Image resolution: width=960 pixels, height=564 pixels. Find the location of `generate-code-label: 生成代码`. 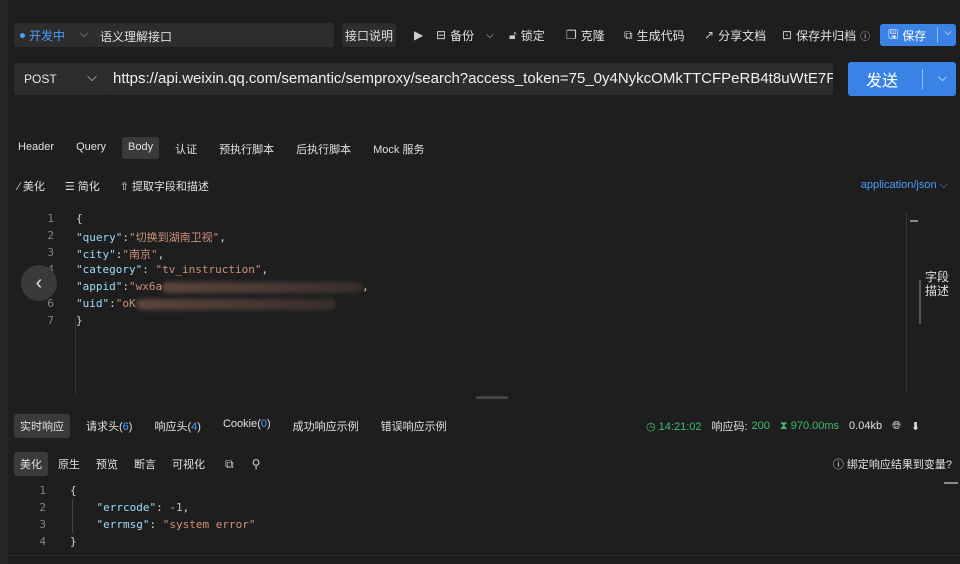

generate-code-label: 生成代码 is located at coordinates (660, 35).